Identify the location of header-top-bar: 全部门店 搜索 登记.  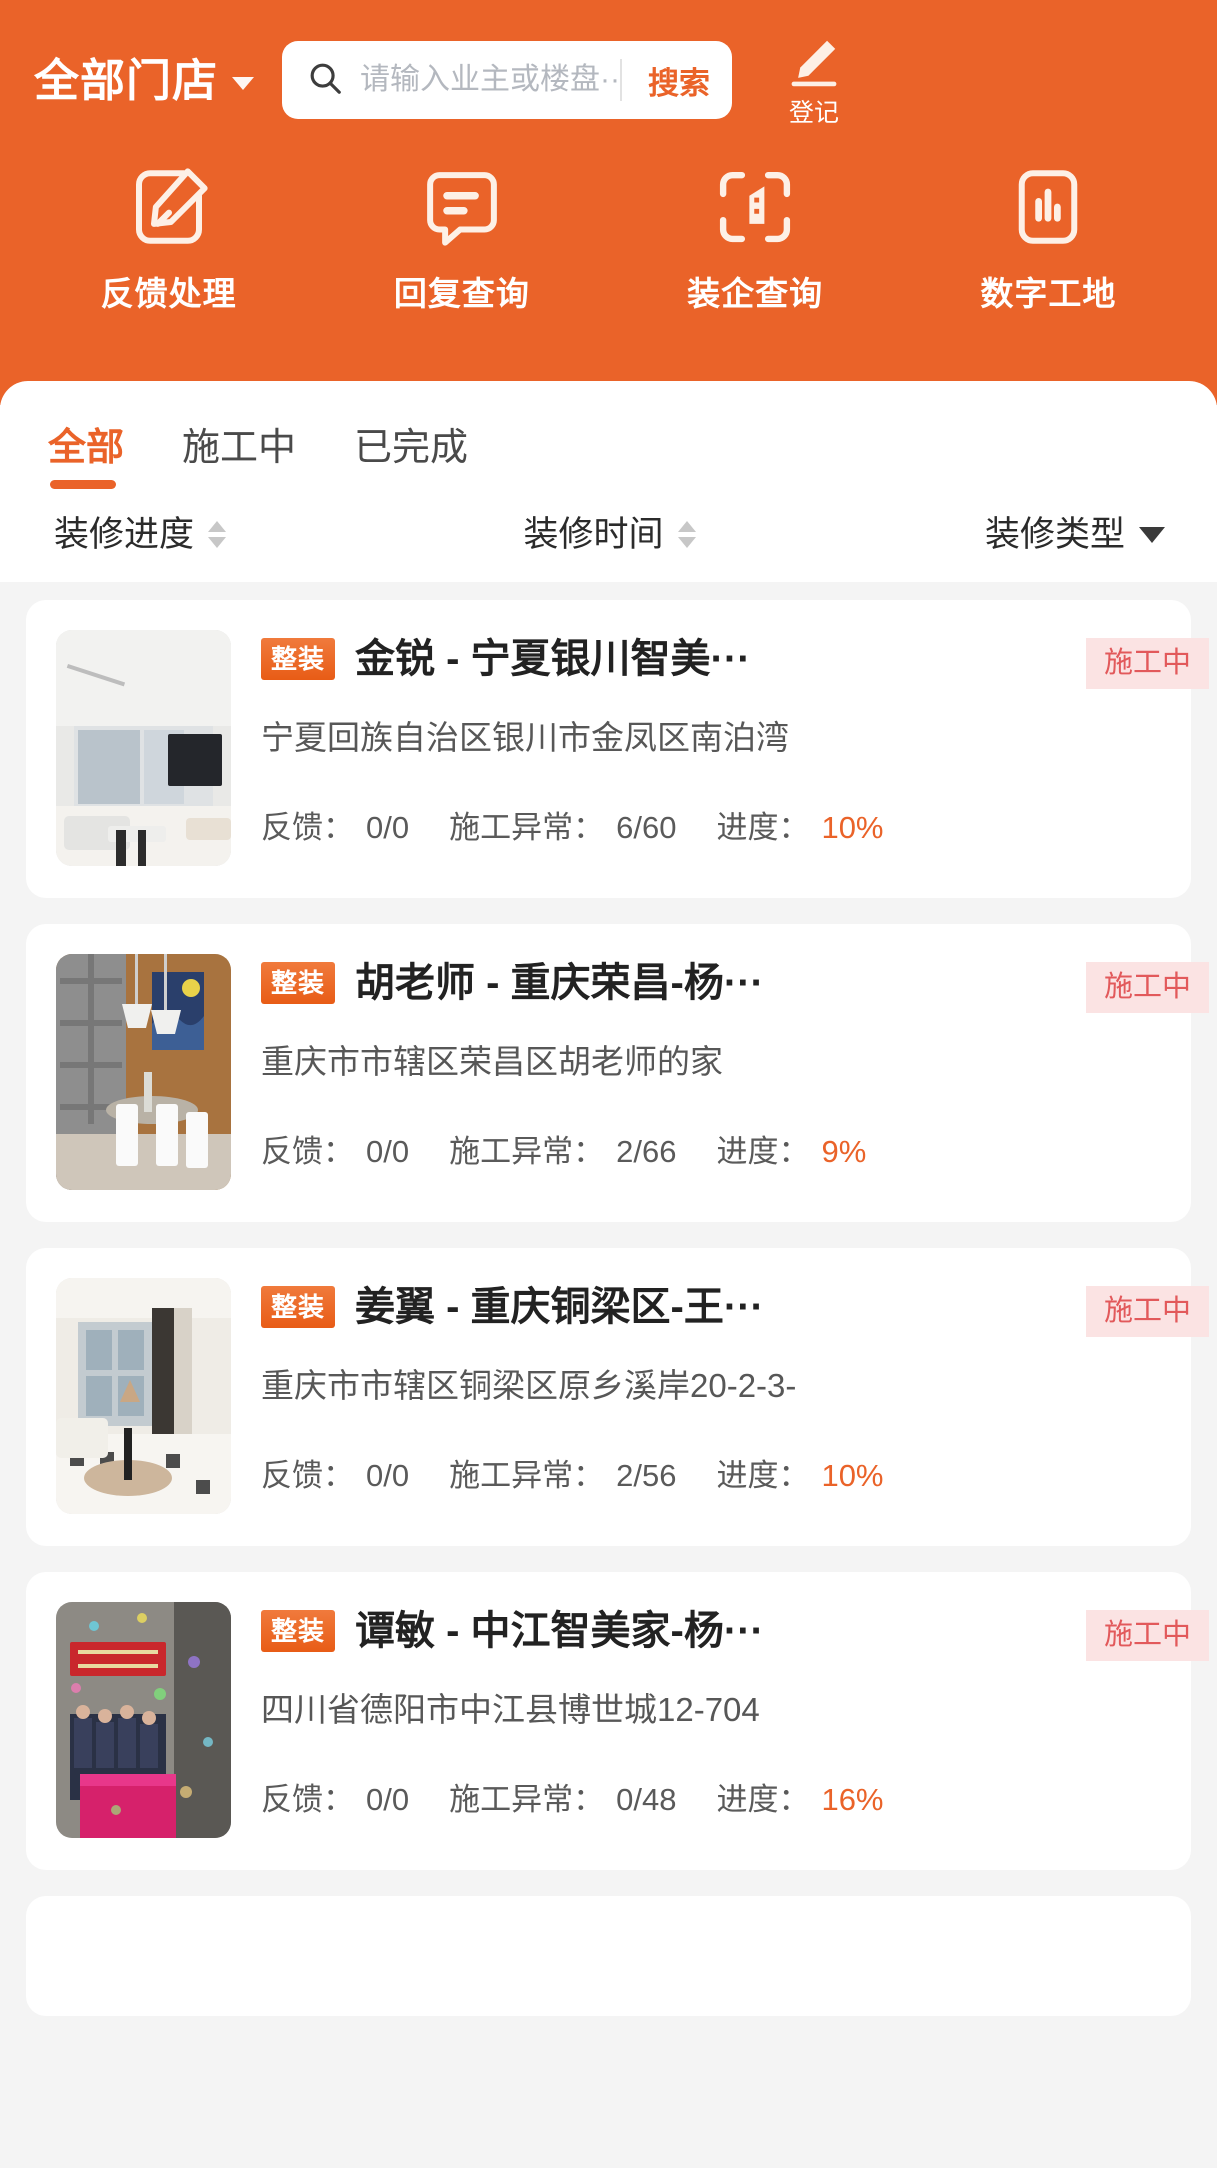
(608, 63).